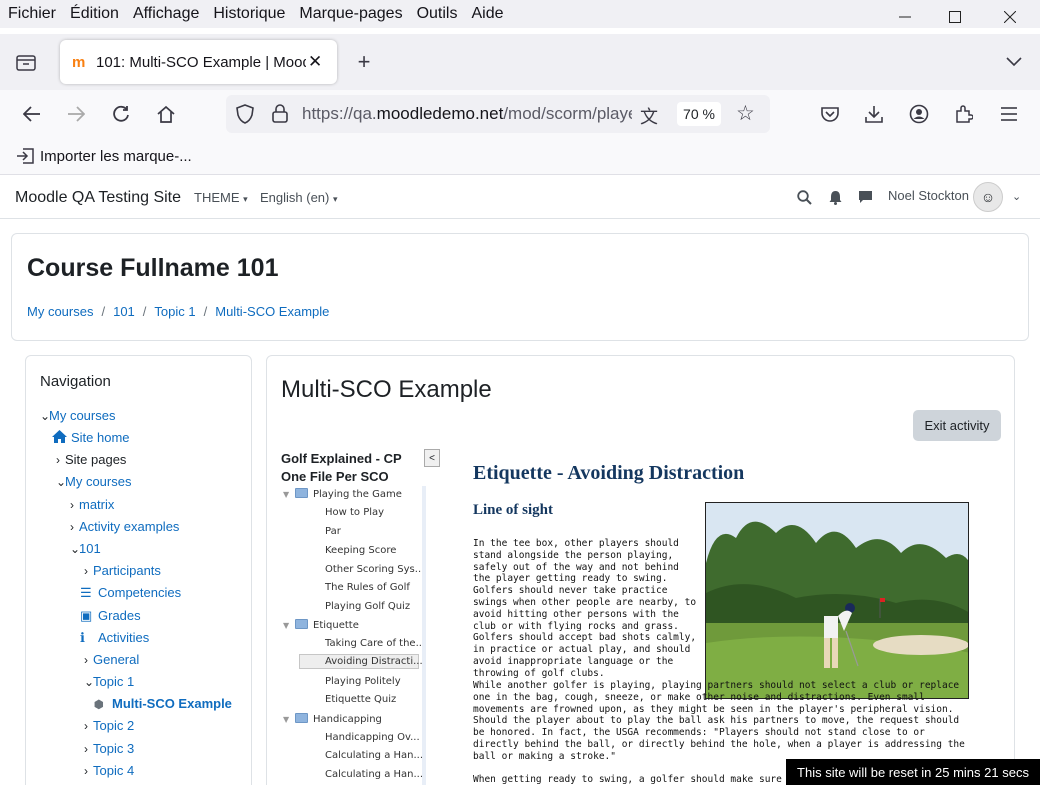 Image resolution: width=1040 pixels, height=785 pixels. Describe the element at coordinates (201, 62) in the screenshot. I see `tab-title: 101: Multi-SCO Example | Moodle` at that location.